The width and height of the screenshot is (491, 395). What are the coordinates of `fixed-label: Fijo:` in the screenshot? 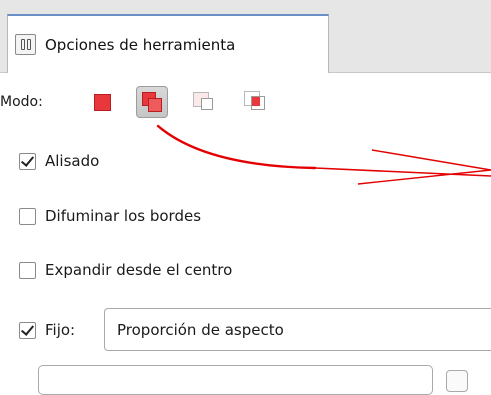 It's located at (60, 330).